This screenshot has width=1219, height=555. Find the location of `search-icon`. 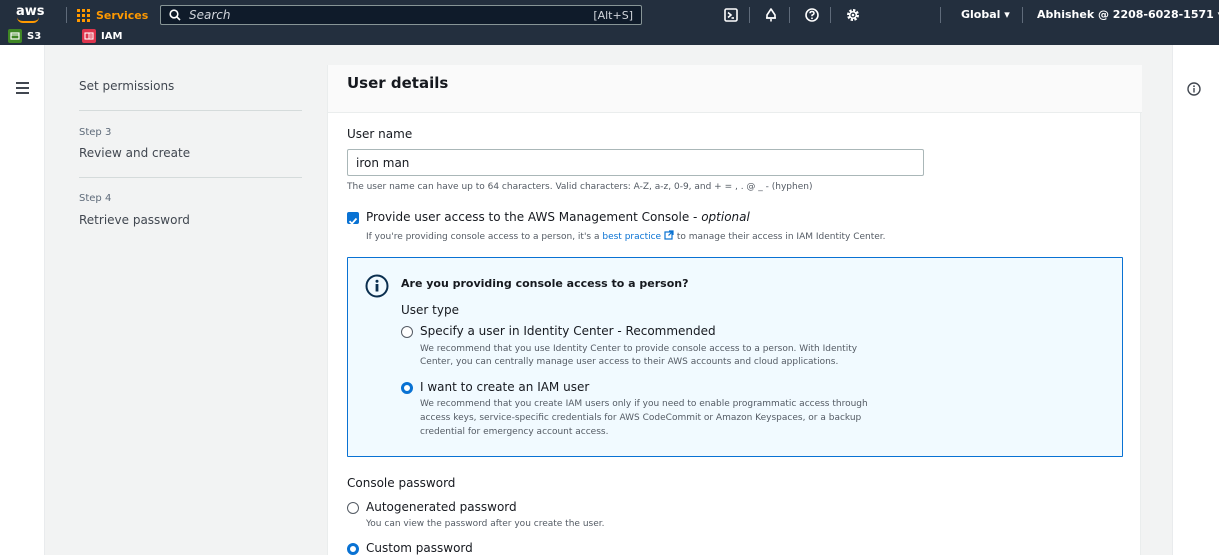

search-icon is located at coordinates (175, 15).